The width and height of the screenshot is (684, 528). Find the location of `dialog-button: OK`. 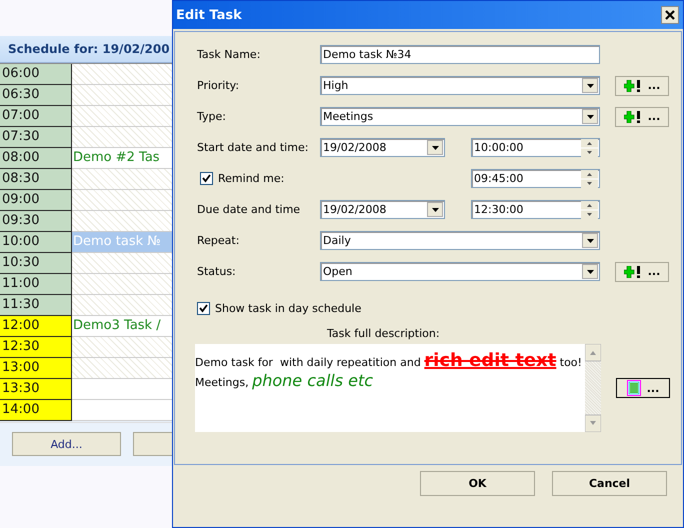

dialog-button: OK is located at coordinates (477, 483).